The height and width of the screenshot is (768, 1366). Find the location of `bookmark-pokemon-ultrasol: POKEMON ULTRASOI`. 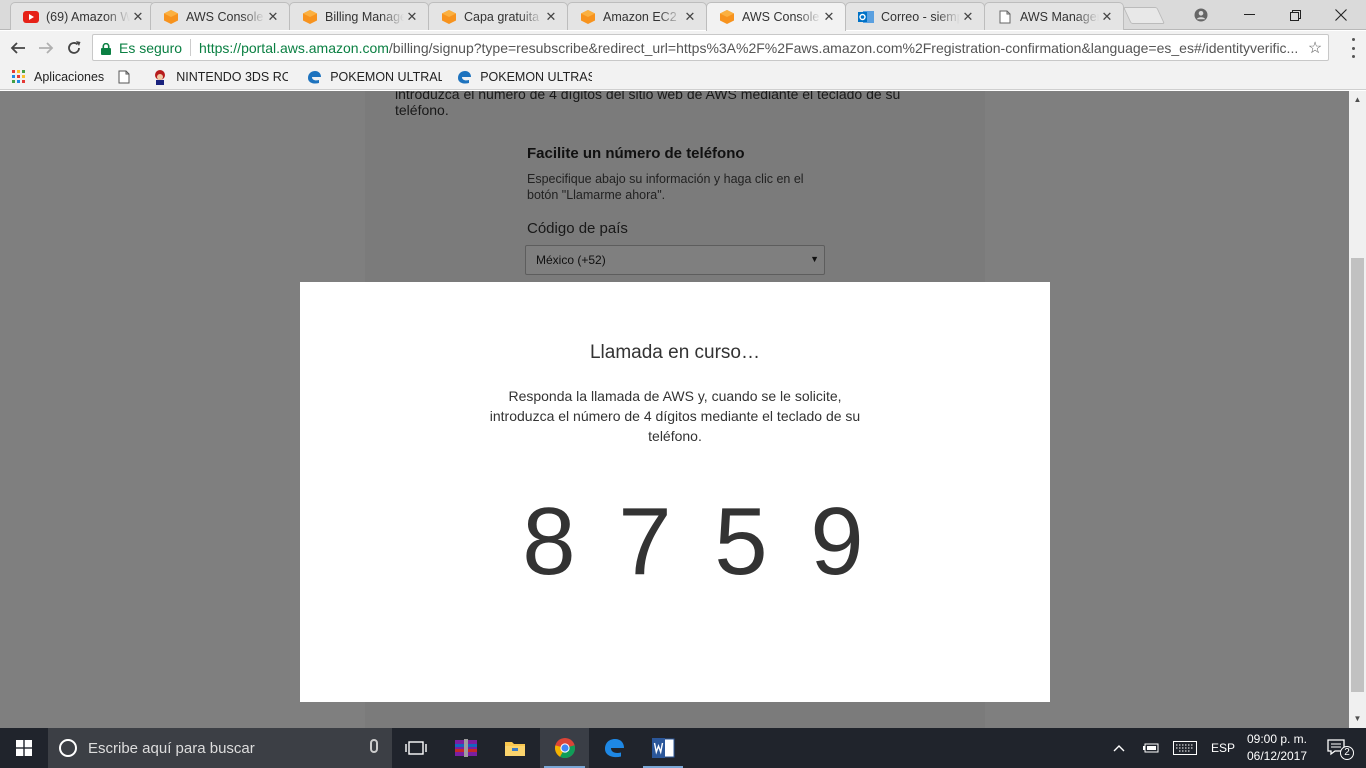

bookmark-pokemon-ultrasol: POKEMON ULTRASOI is located at coordinates (524, 77).